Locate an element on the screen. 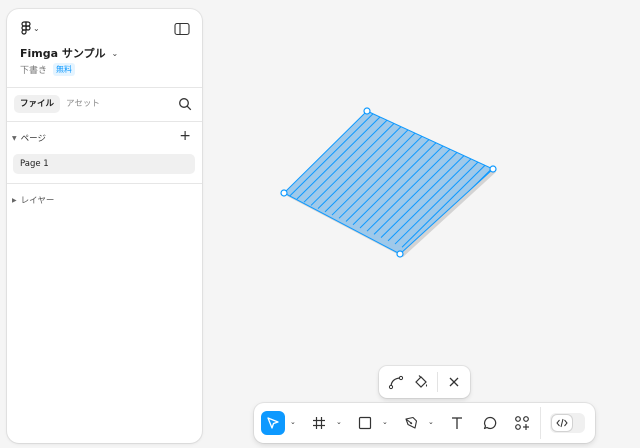 Image resolution: width=640 pixels, height=448 pixels. shape-tool-button is located at coordinates (365, 423).